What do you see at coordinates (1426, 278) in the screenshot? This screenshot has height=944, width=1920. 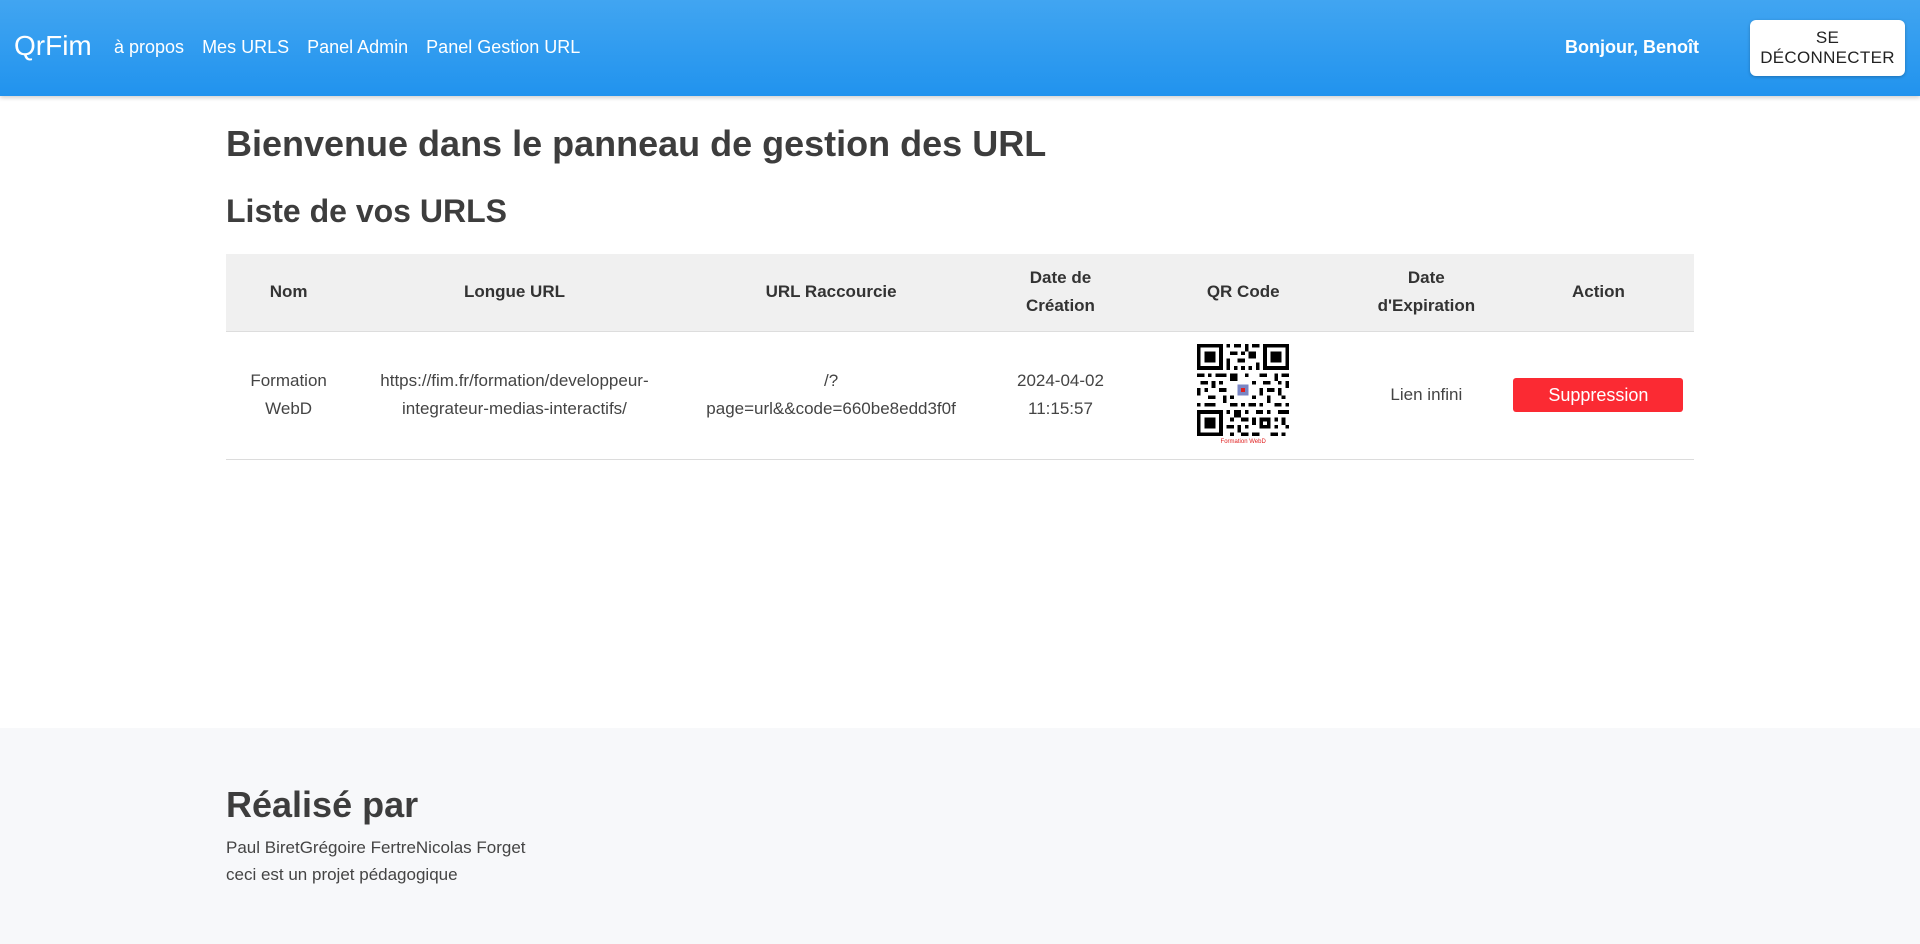 I see `header-date-expiration-line1: Date` at bounding box center [1426, 278].